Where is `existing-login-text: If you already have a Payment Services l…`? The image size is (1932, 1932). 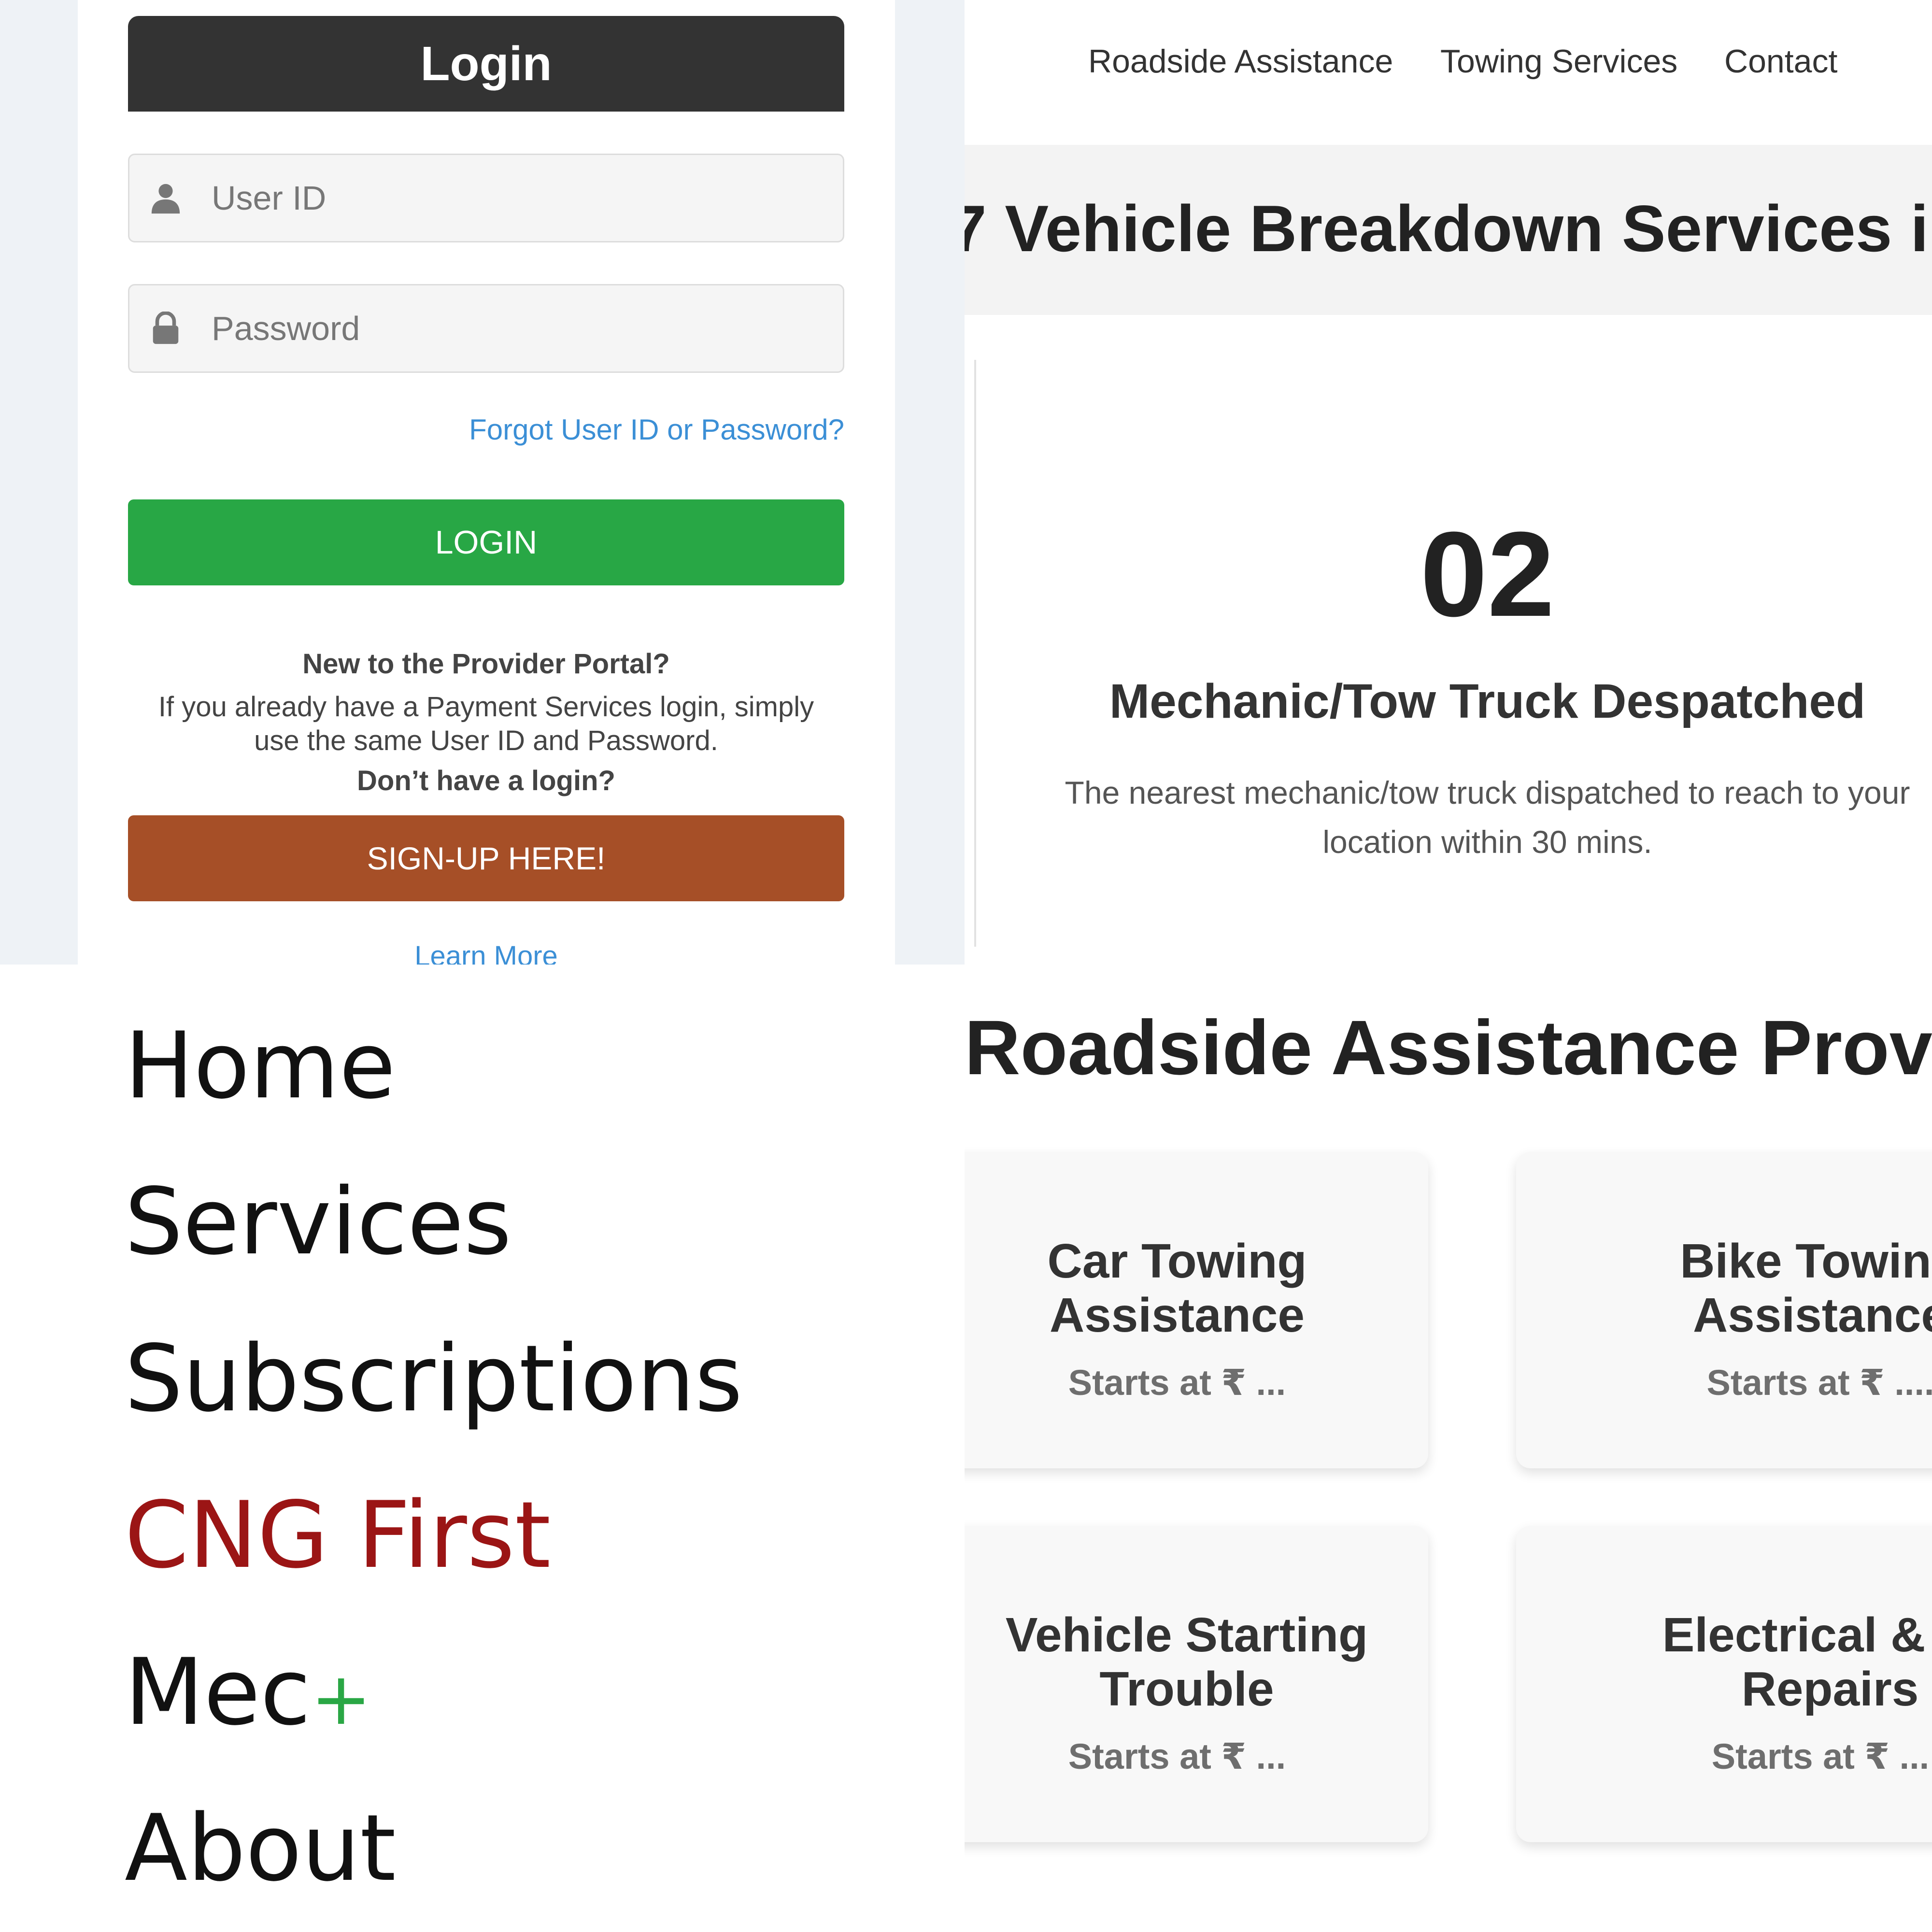 existing-login-text: If you already have a Payment Services l… is located at coordinates (486, 723).